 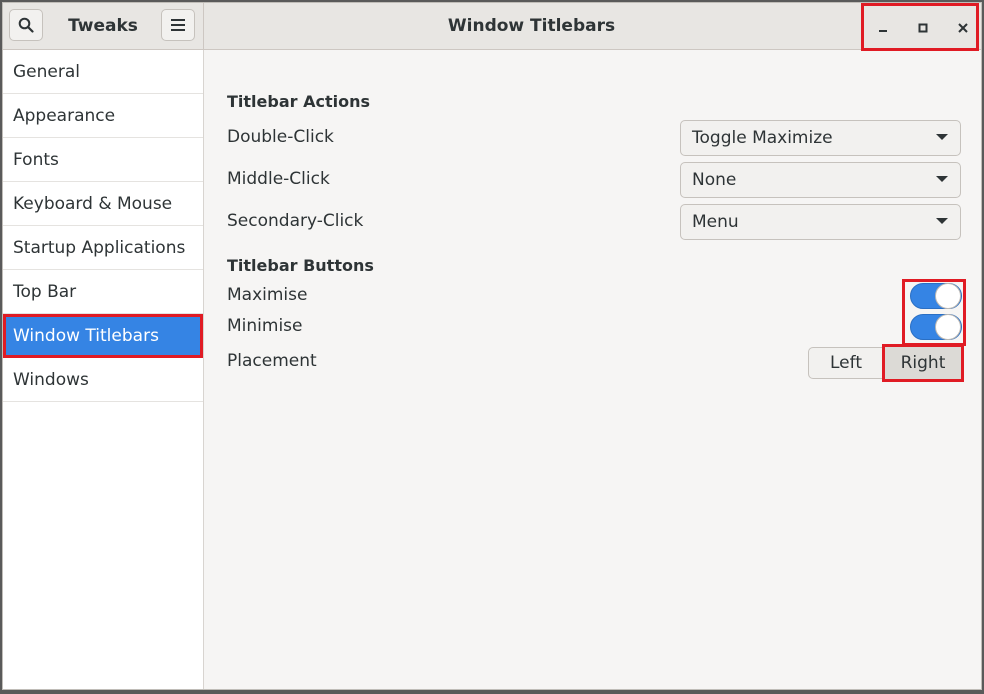 I want to click on close-icon, so click(x=963, y=27).